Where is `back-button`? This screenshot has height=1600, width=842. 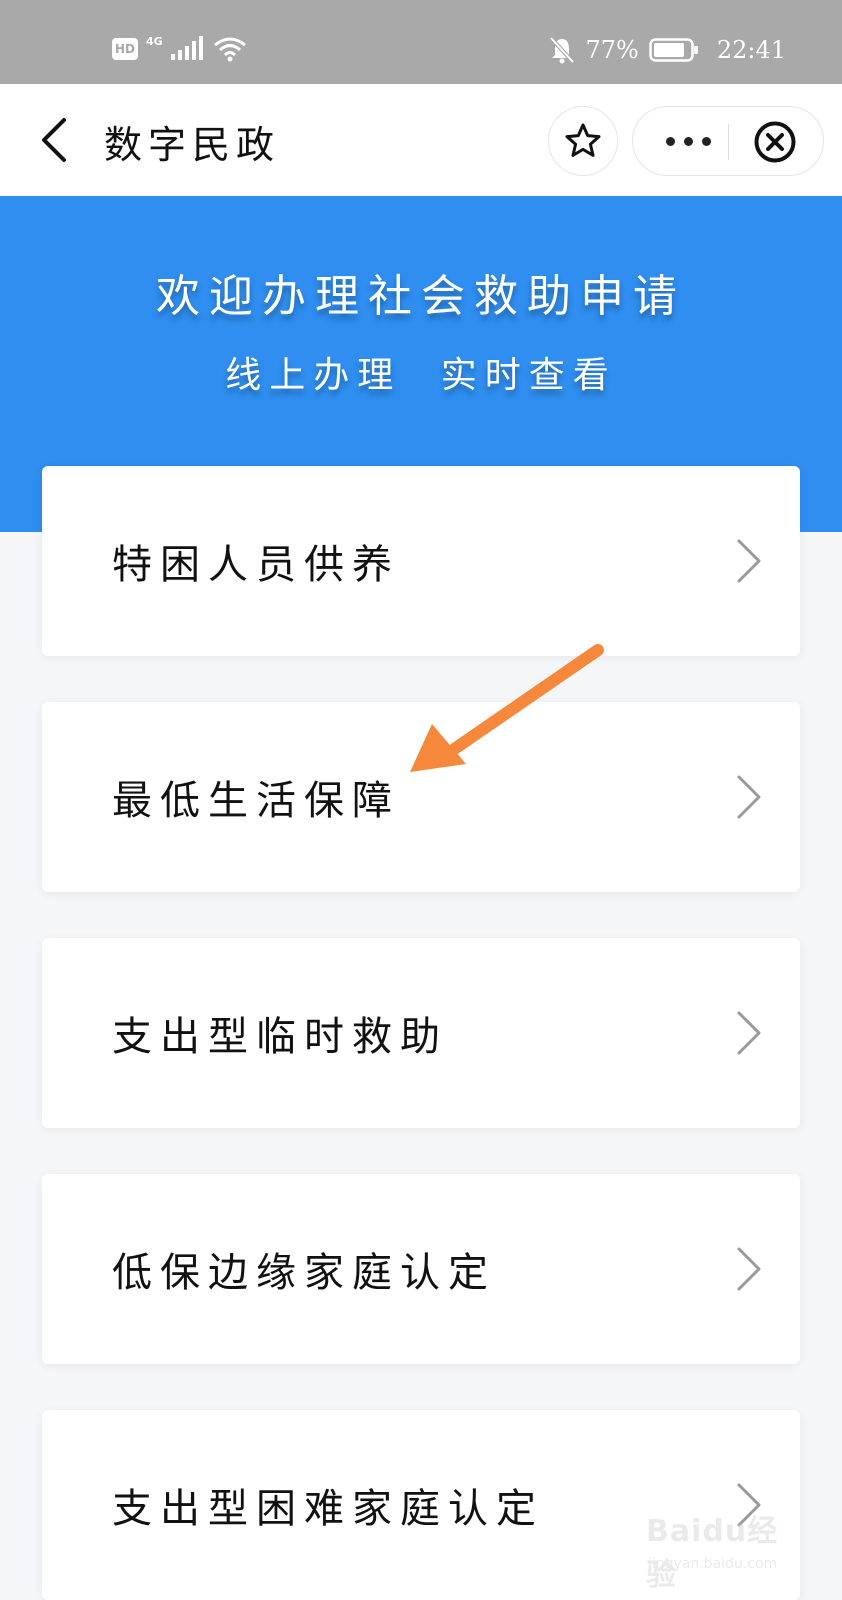 back-button is located at coordinates (54, 140).